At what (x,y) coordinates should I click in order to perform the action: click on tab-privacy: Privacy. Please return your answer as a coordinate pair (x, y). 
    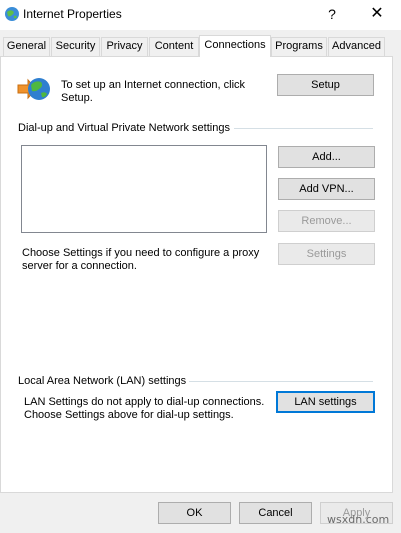
    Looking at the image, I should click on (124, 46).